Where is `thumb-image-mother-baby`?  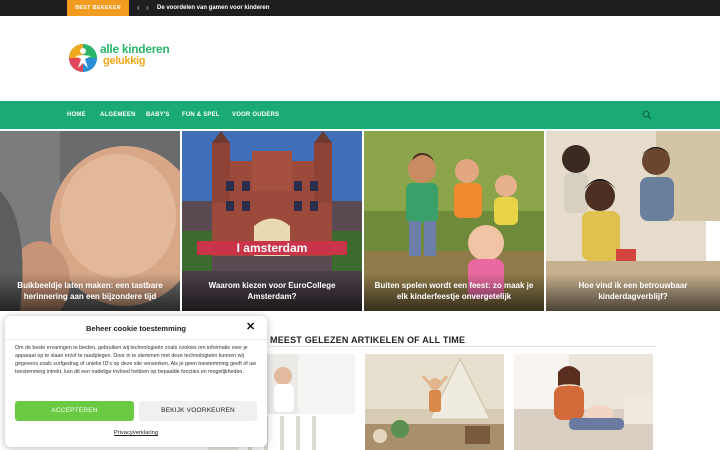
thumb-image-mother-baby is located at coordinates (583, 402).